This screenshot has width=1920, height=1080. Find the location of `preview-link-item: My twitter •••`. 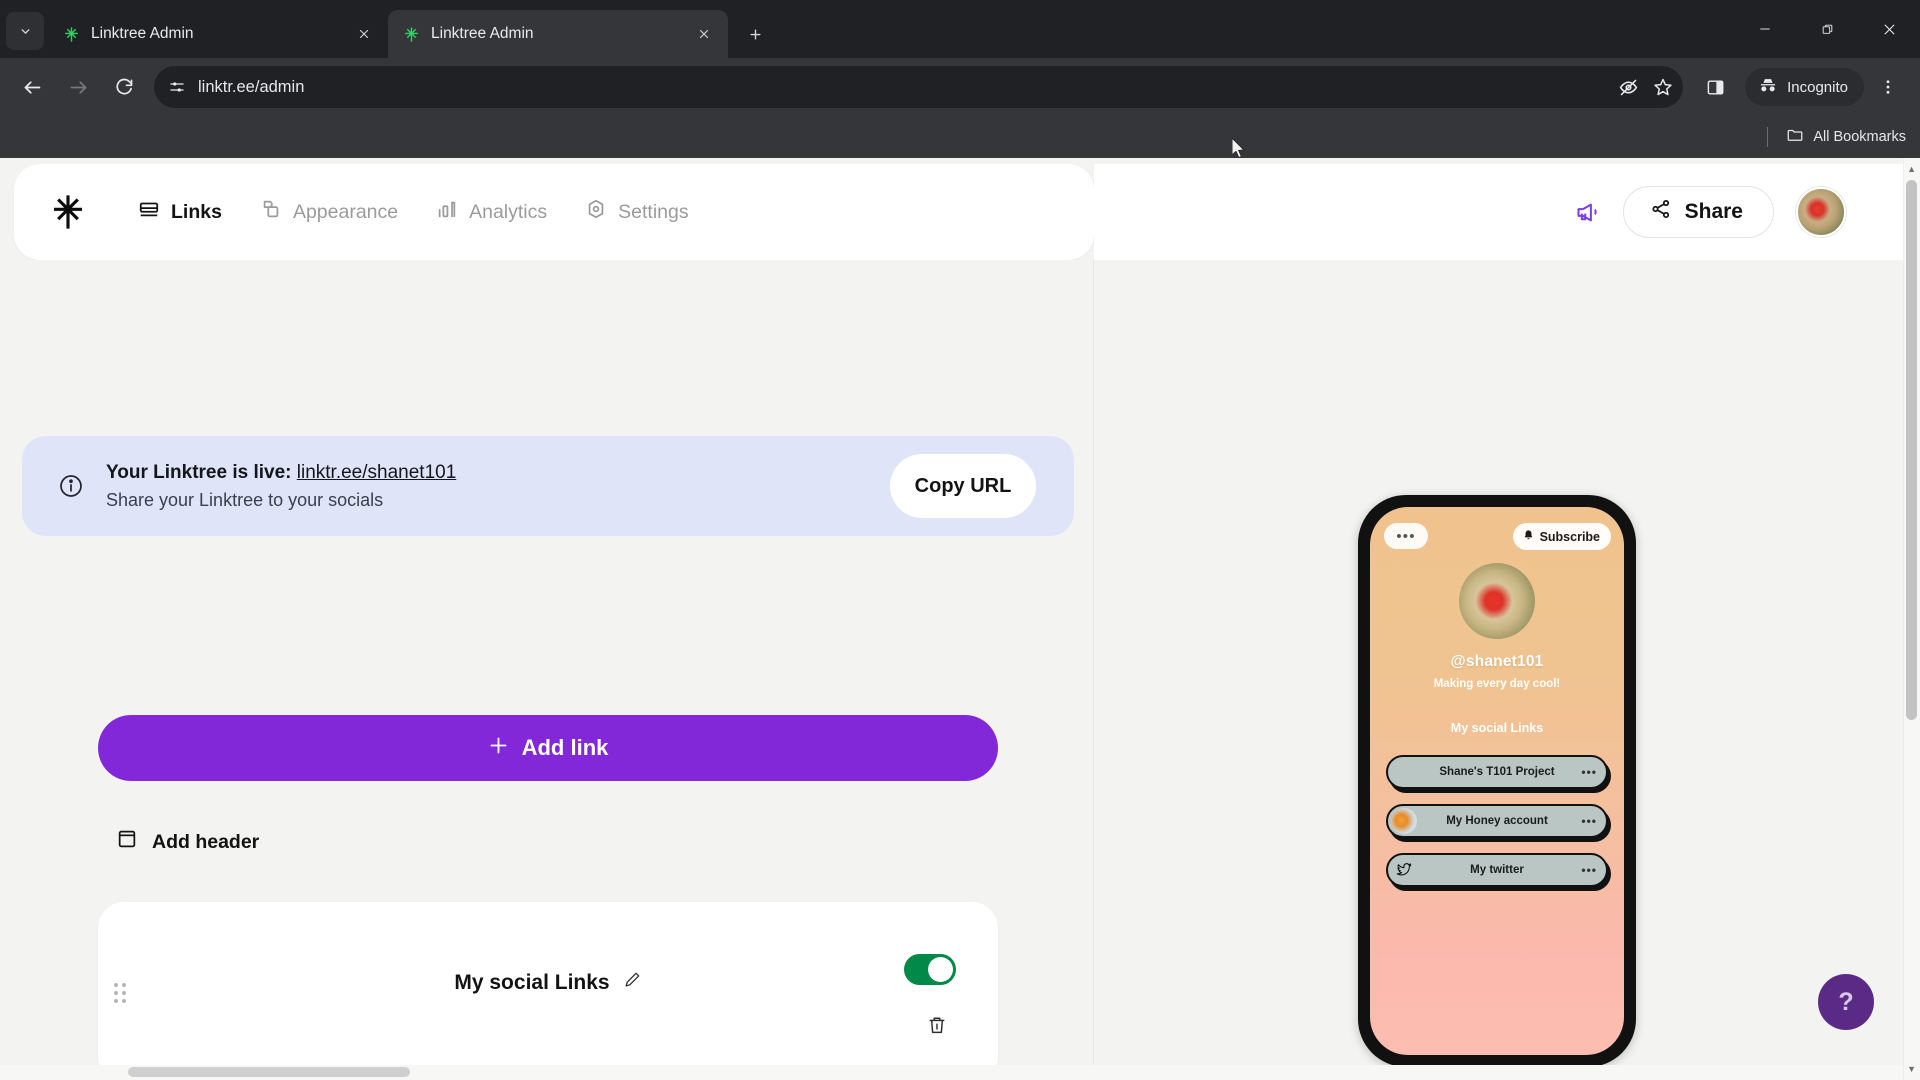

preview-link-item: My twitter ••• is located at coordinates (1497, 870).